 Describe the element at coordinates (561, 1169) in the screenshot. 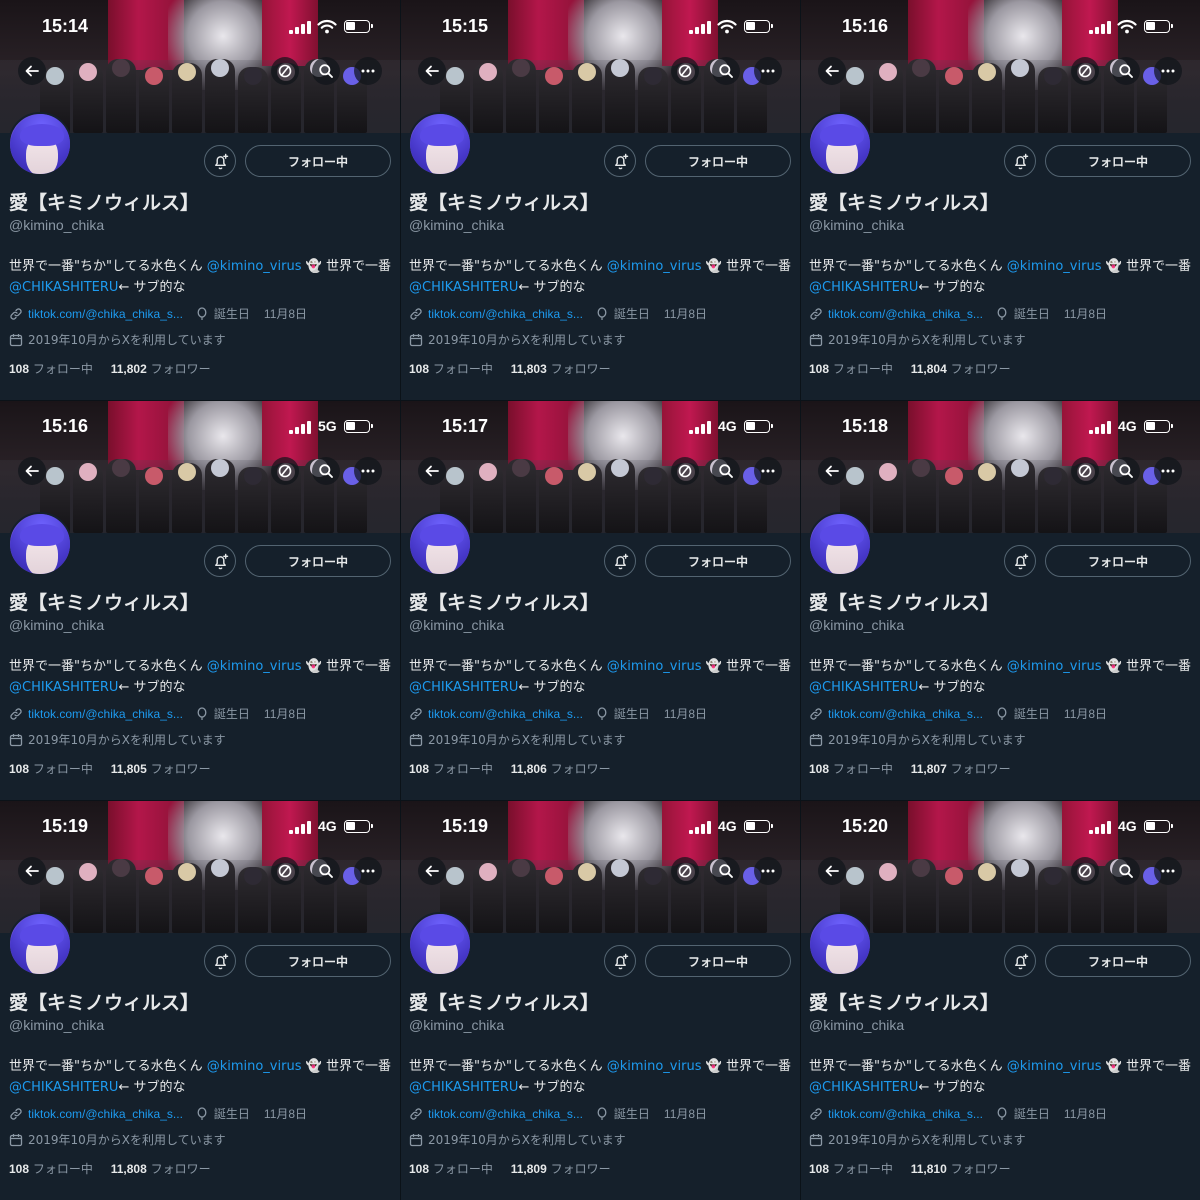

I see `followers-count-link: 11,809 フォロワー` at that location.